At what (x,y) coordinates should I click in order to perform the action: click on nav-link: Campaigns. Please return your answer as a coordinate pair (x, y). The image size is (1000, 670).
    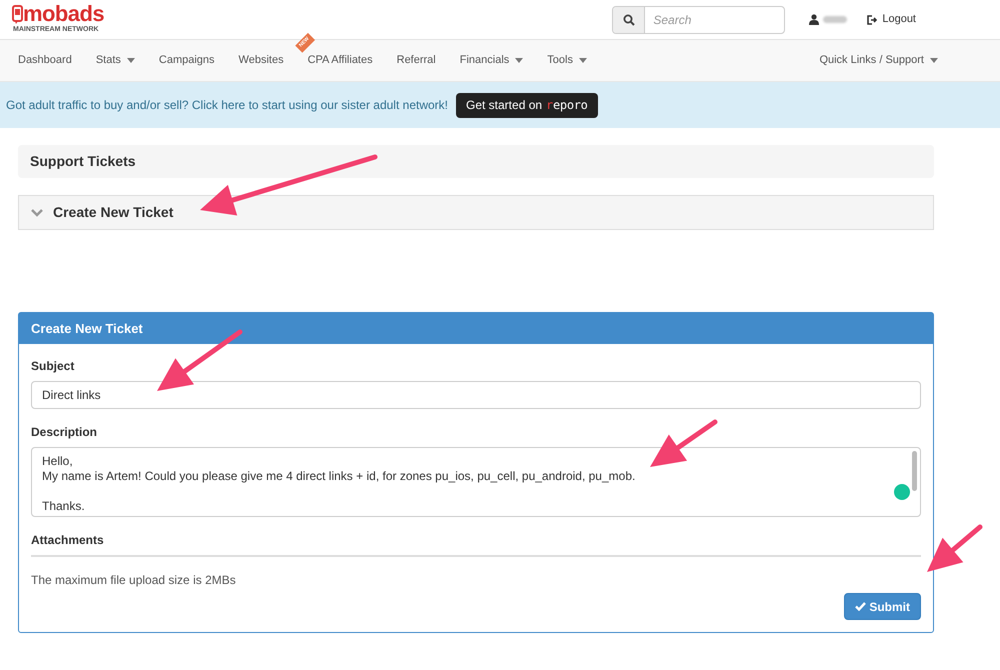
    Looking at the image, I should click on (186, 60).